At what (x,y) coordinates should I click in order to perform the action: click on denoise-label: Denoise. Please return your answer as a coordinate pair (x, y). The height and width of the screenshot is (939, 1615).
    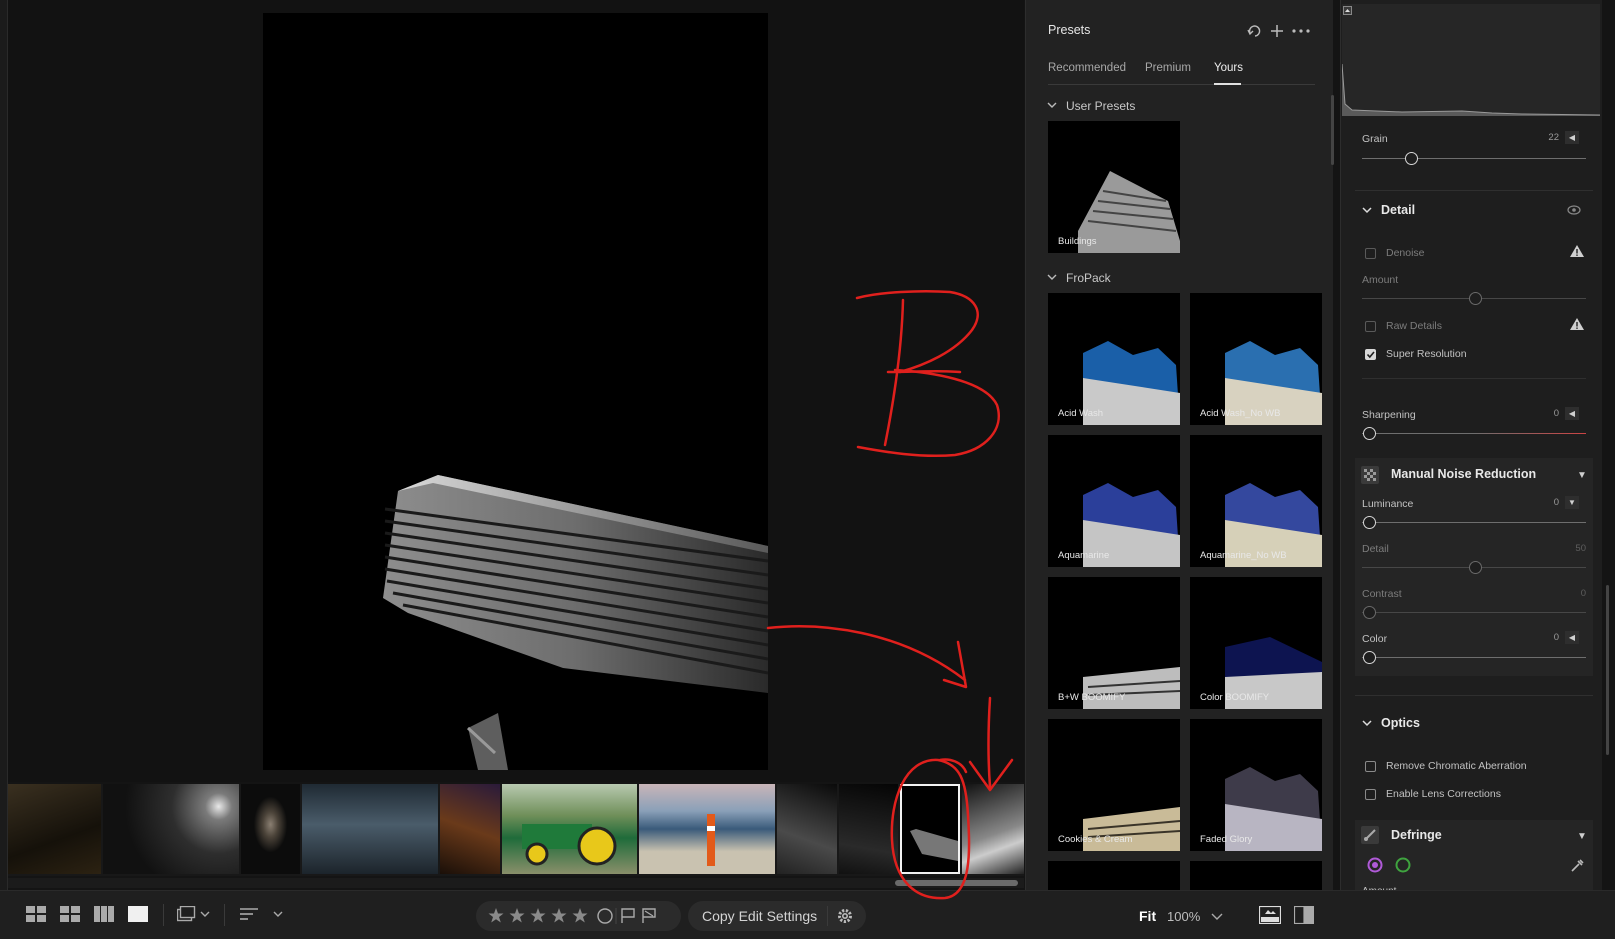
    Looking at the image, I should click on (1405, 253).